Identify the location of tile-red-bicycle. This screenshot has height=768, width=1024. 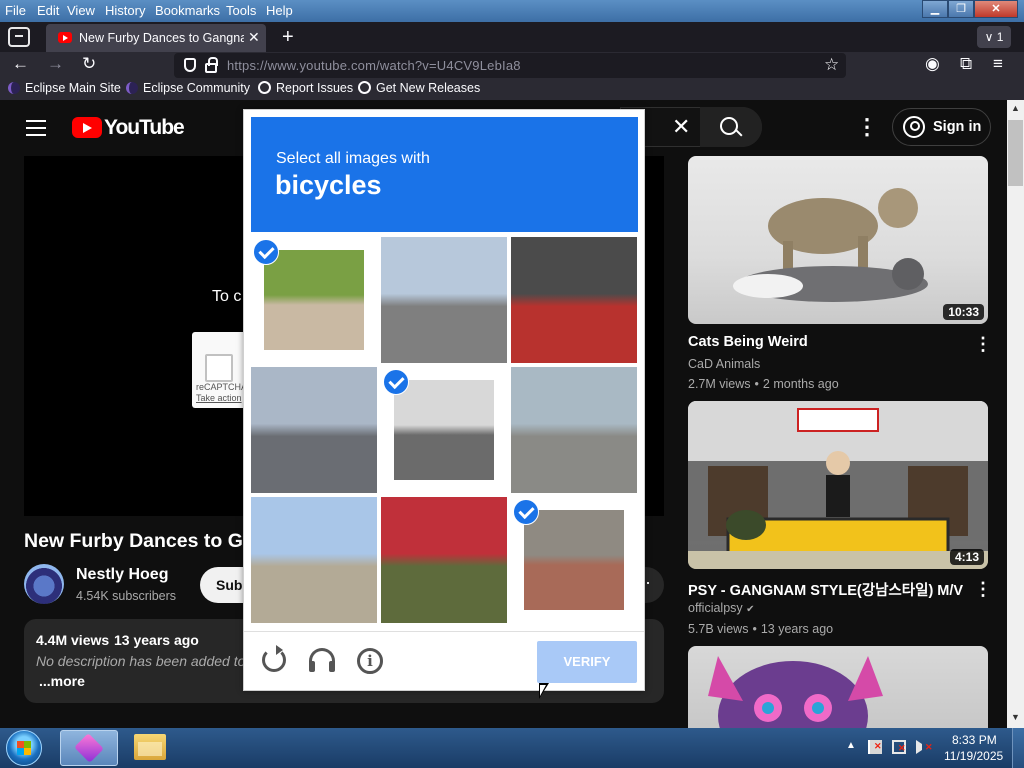
(574, 560).